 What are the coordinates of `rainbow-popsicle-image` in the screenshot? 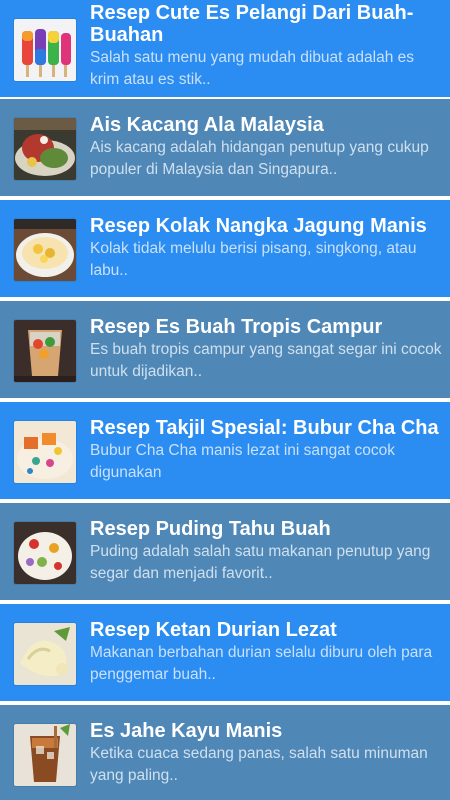 It's located at (45, 50).